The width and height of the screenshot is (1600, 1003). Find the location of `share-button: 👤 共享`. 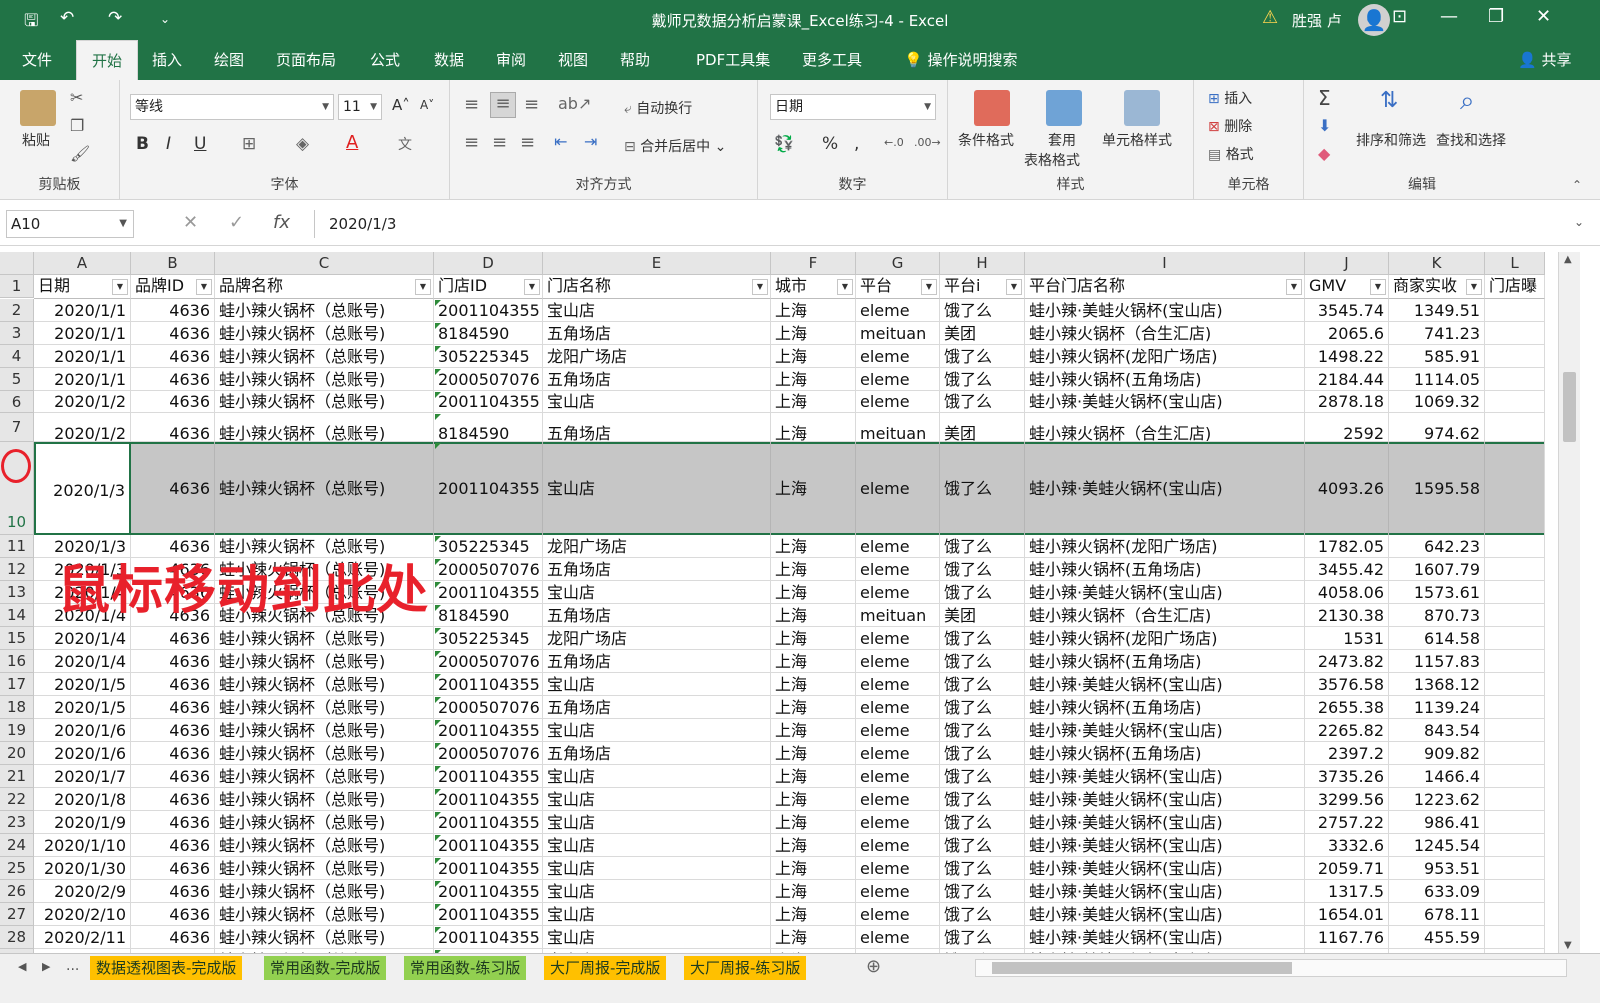

share-button: 👤 共享 is located at coordinates (1544, 60).